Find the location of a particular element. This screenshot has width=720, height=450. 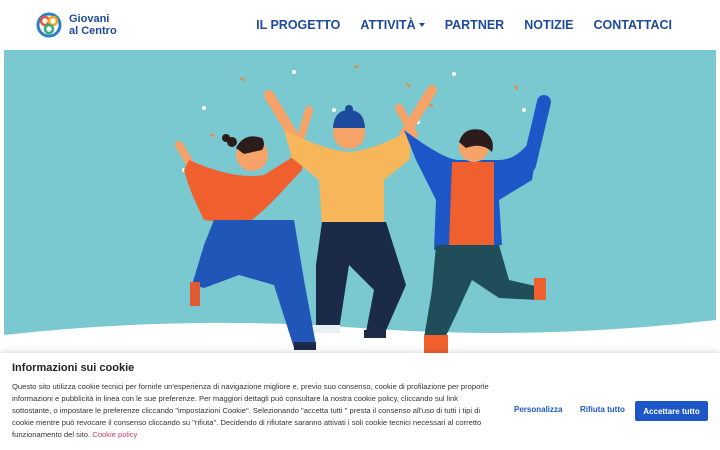

site-logo: Giovani al Centro is located at coordinates (79, 25).